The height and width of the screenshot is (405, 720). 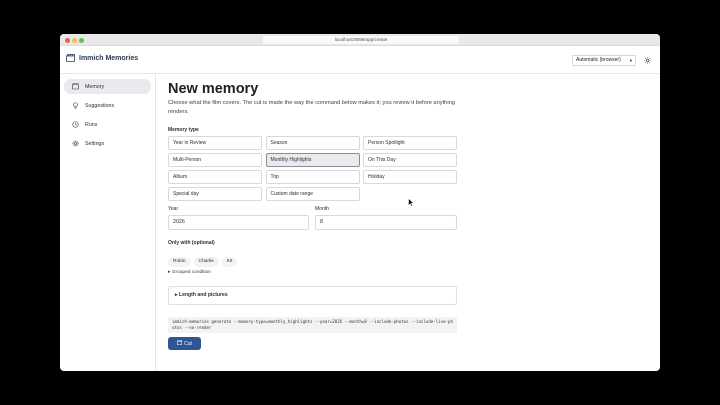 I want to click on sidebar-item-settings: Settings, so click(x=107, y=143).